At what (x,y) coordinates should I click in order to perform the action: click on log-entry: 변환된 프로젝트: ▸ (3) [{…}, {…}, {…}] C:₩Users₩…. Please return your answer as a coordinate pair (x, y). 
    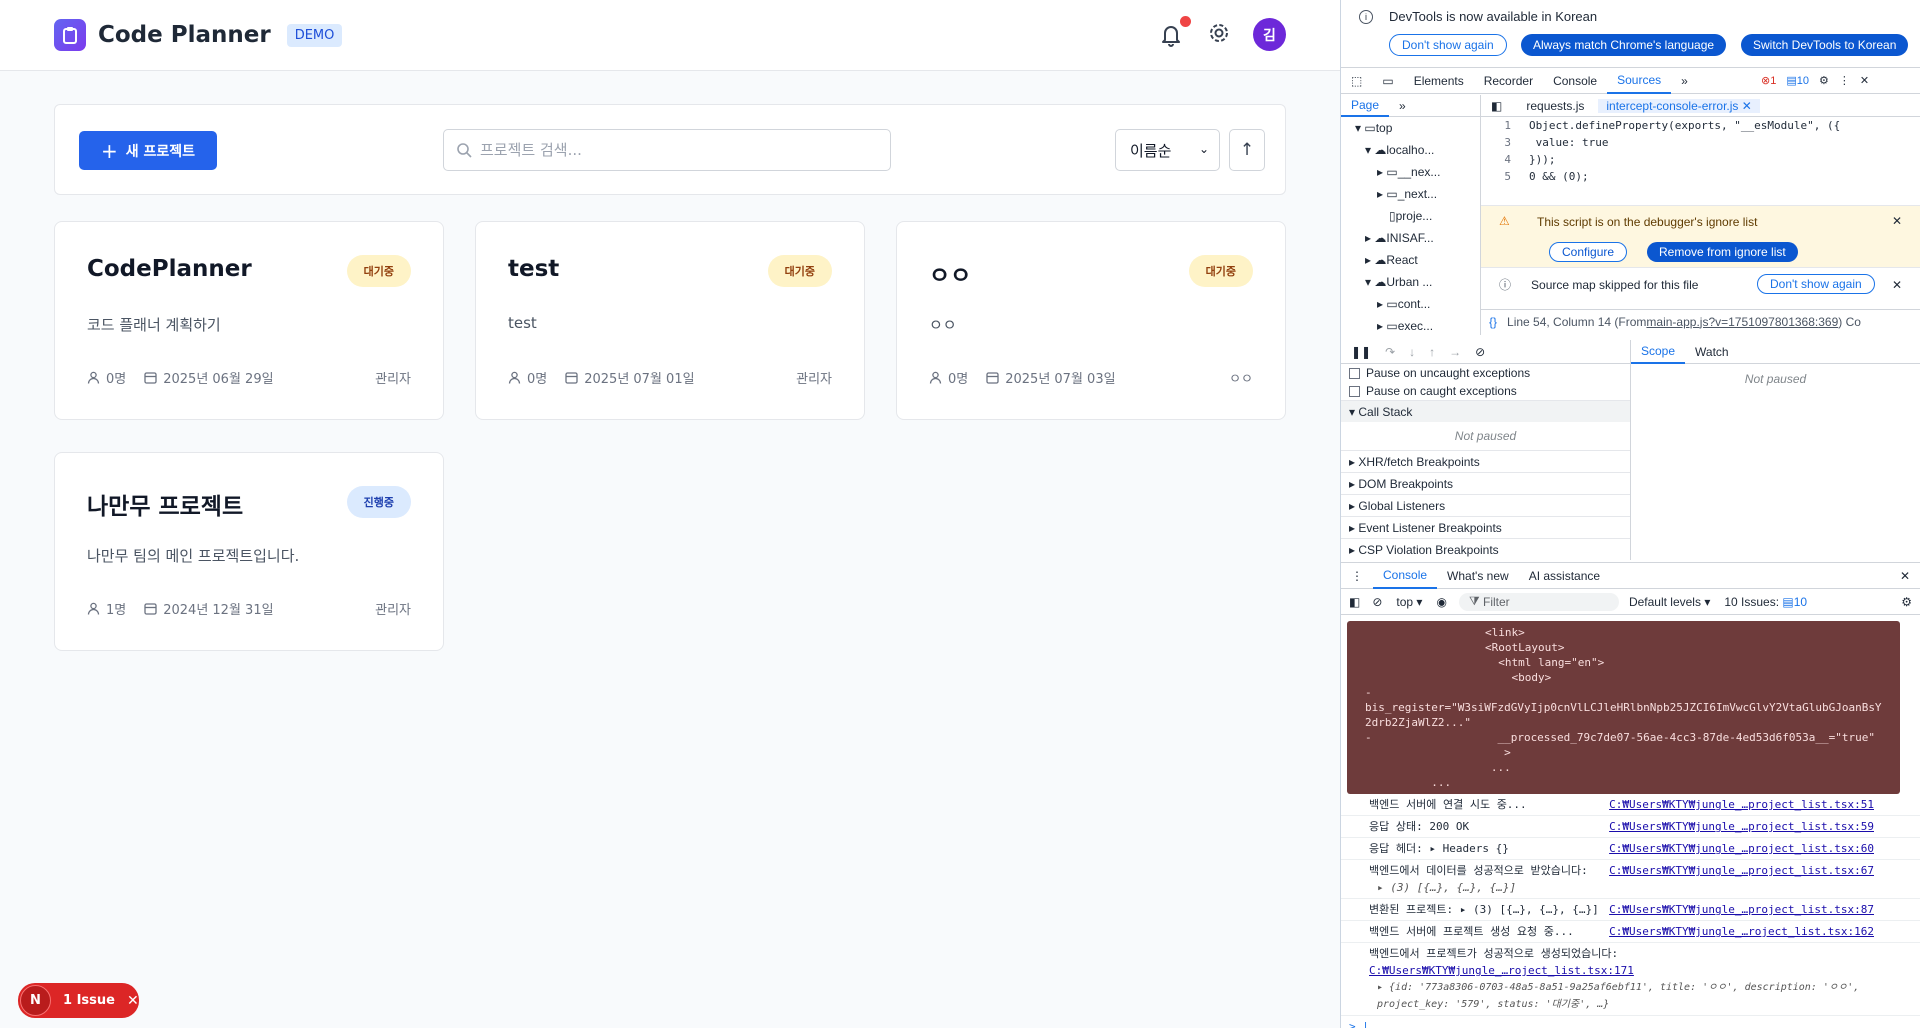
    Looking at the image, I should click on (1630, 910).